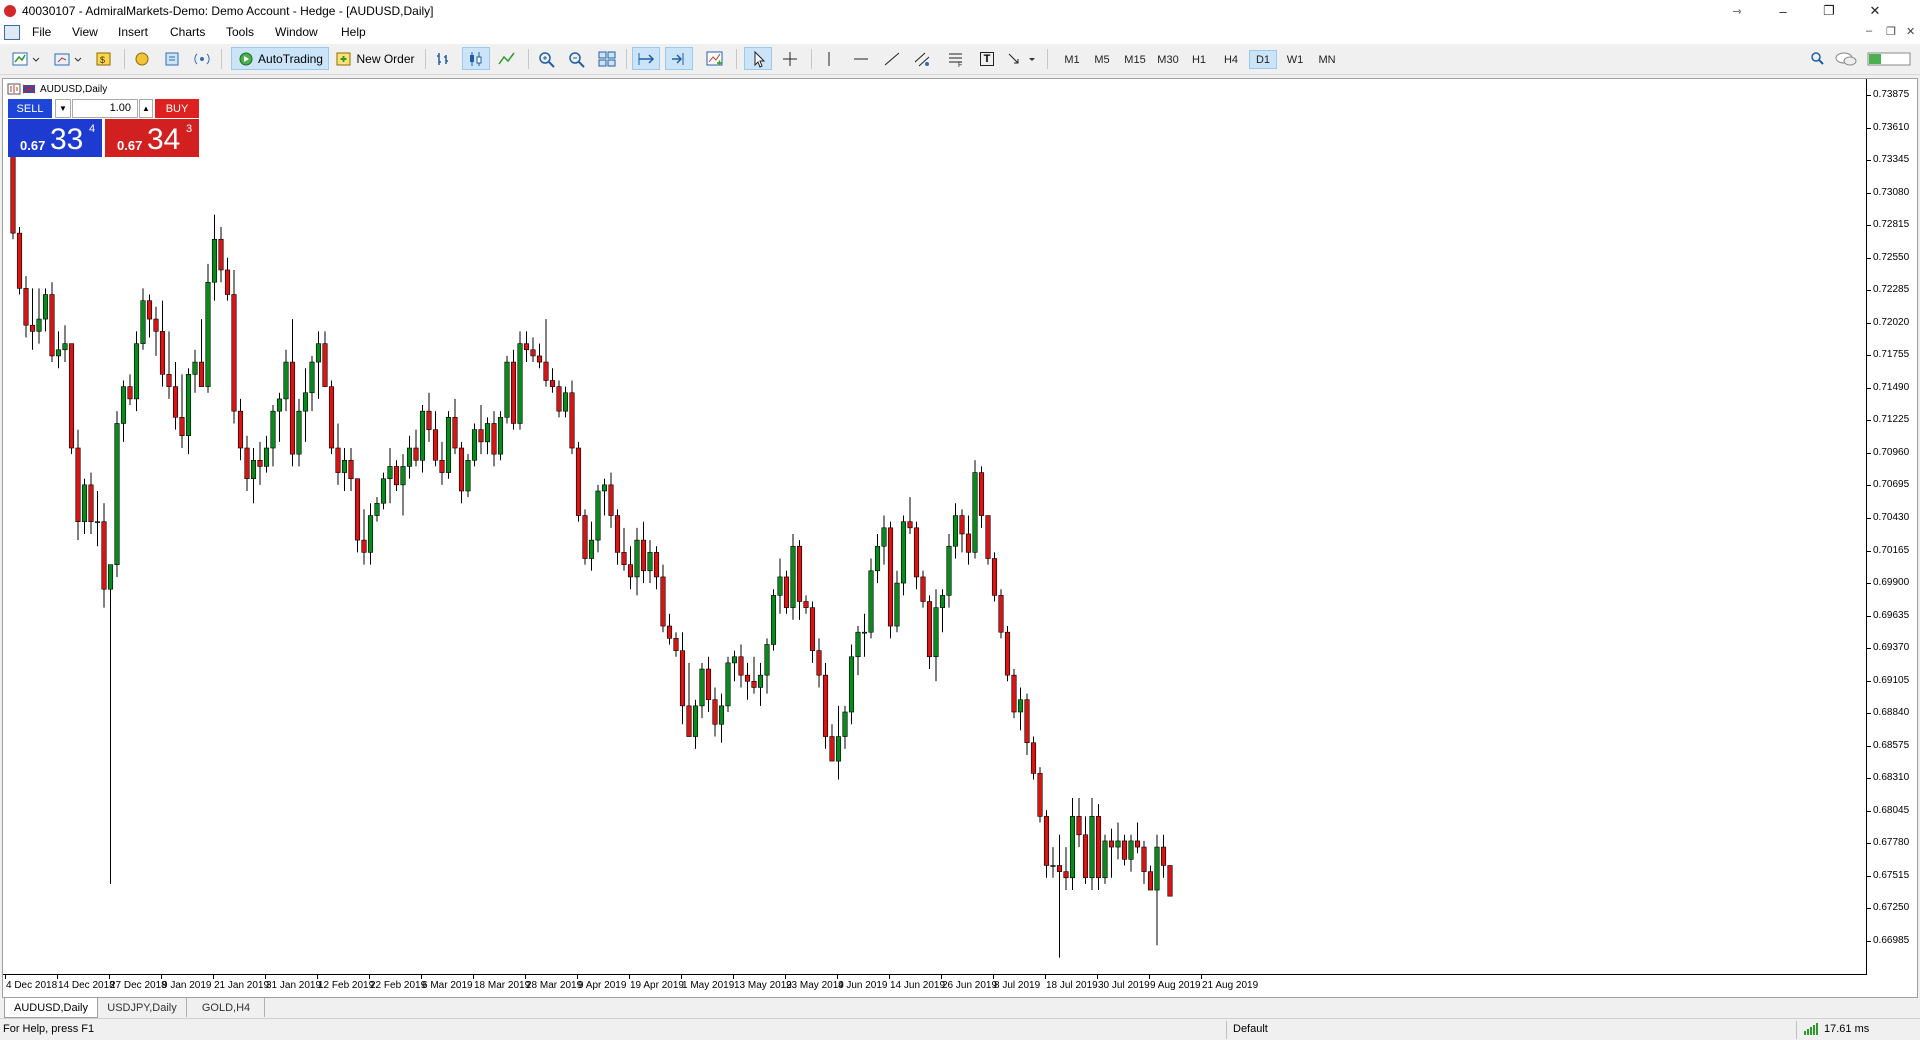  I want to click on candlestick-chart-icon, so click(476, 58).